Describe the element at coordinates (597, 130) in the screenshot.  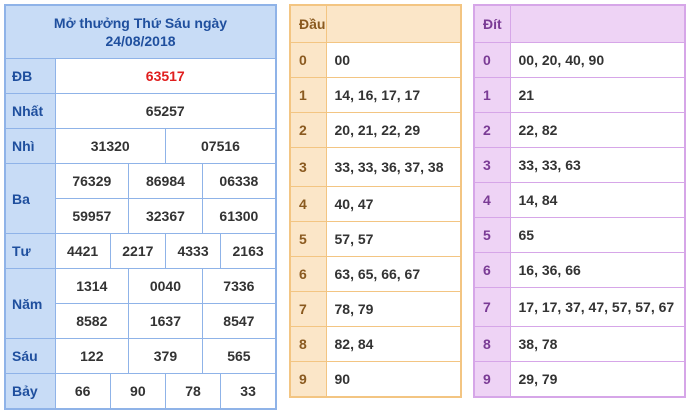
I see `dit-values: 22, 82` at that location.